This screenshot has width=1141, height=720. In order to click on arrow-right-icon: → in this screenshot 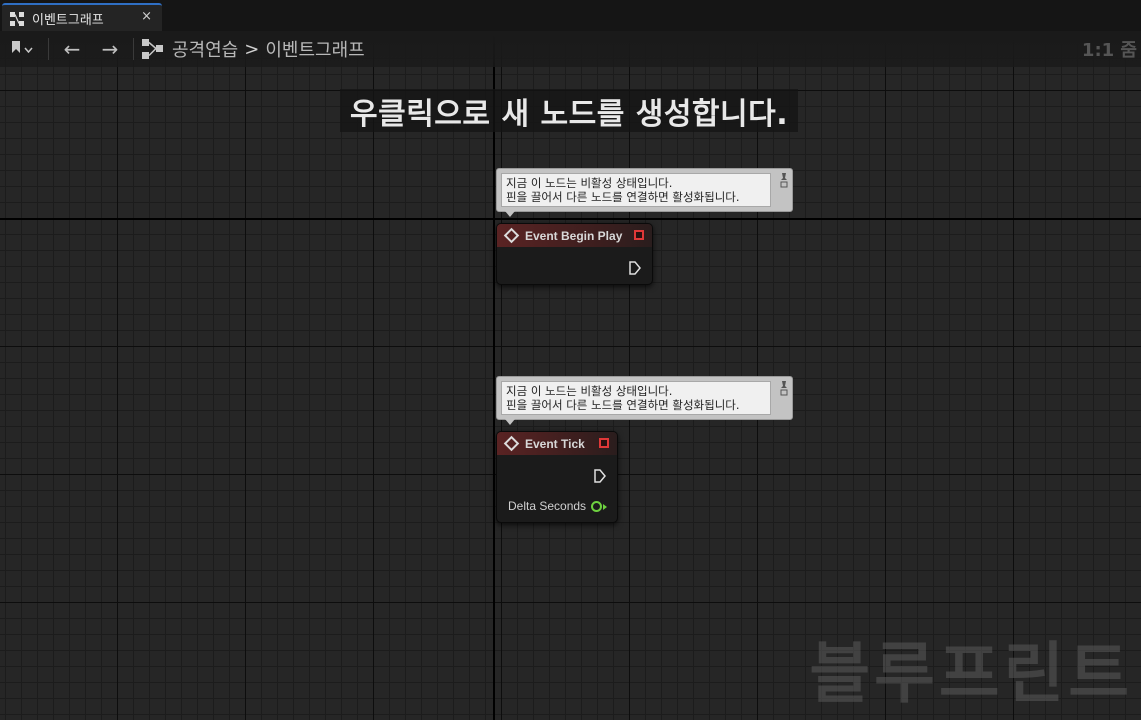, I will do `click(110, 49)`.